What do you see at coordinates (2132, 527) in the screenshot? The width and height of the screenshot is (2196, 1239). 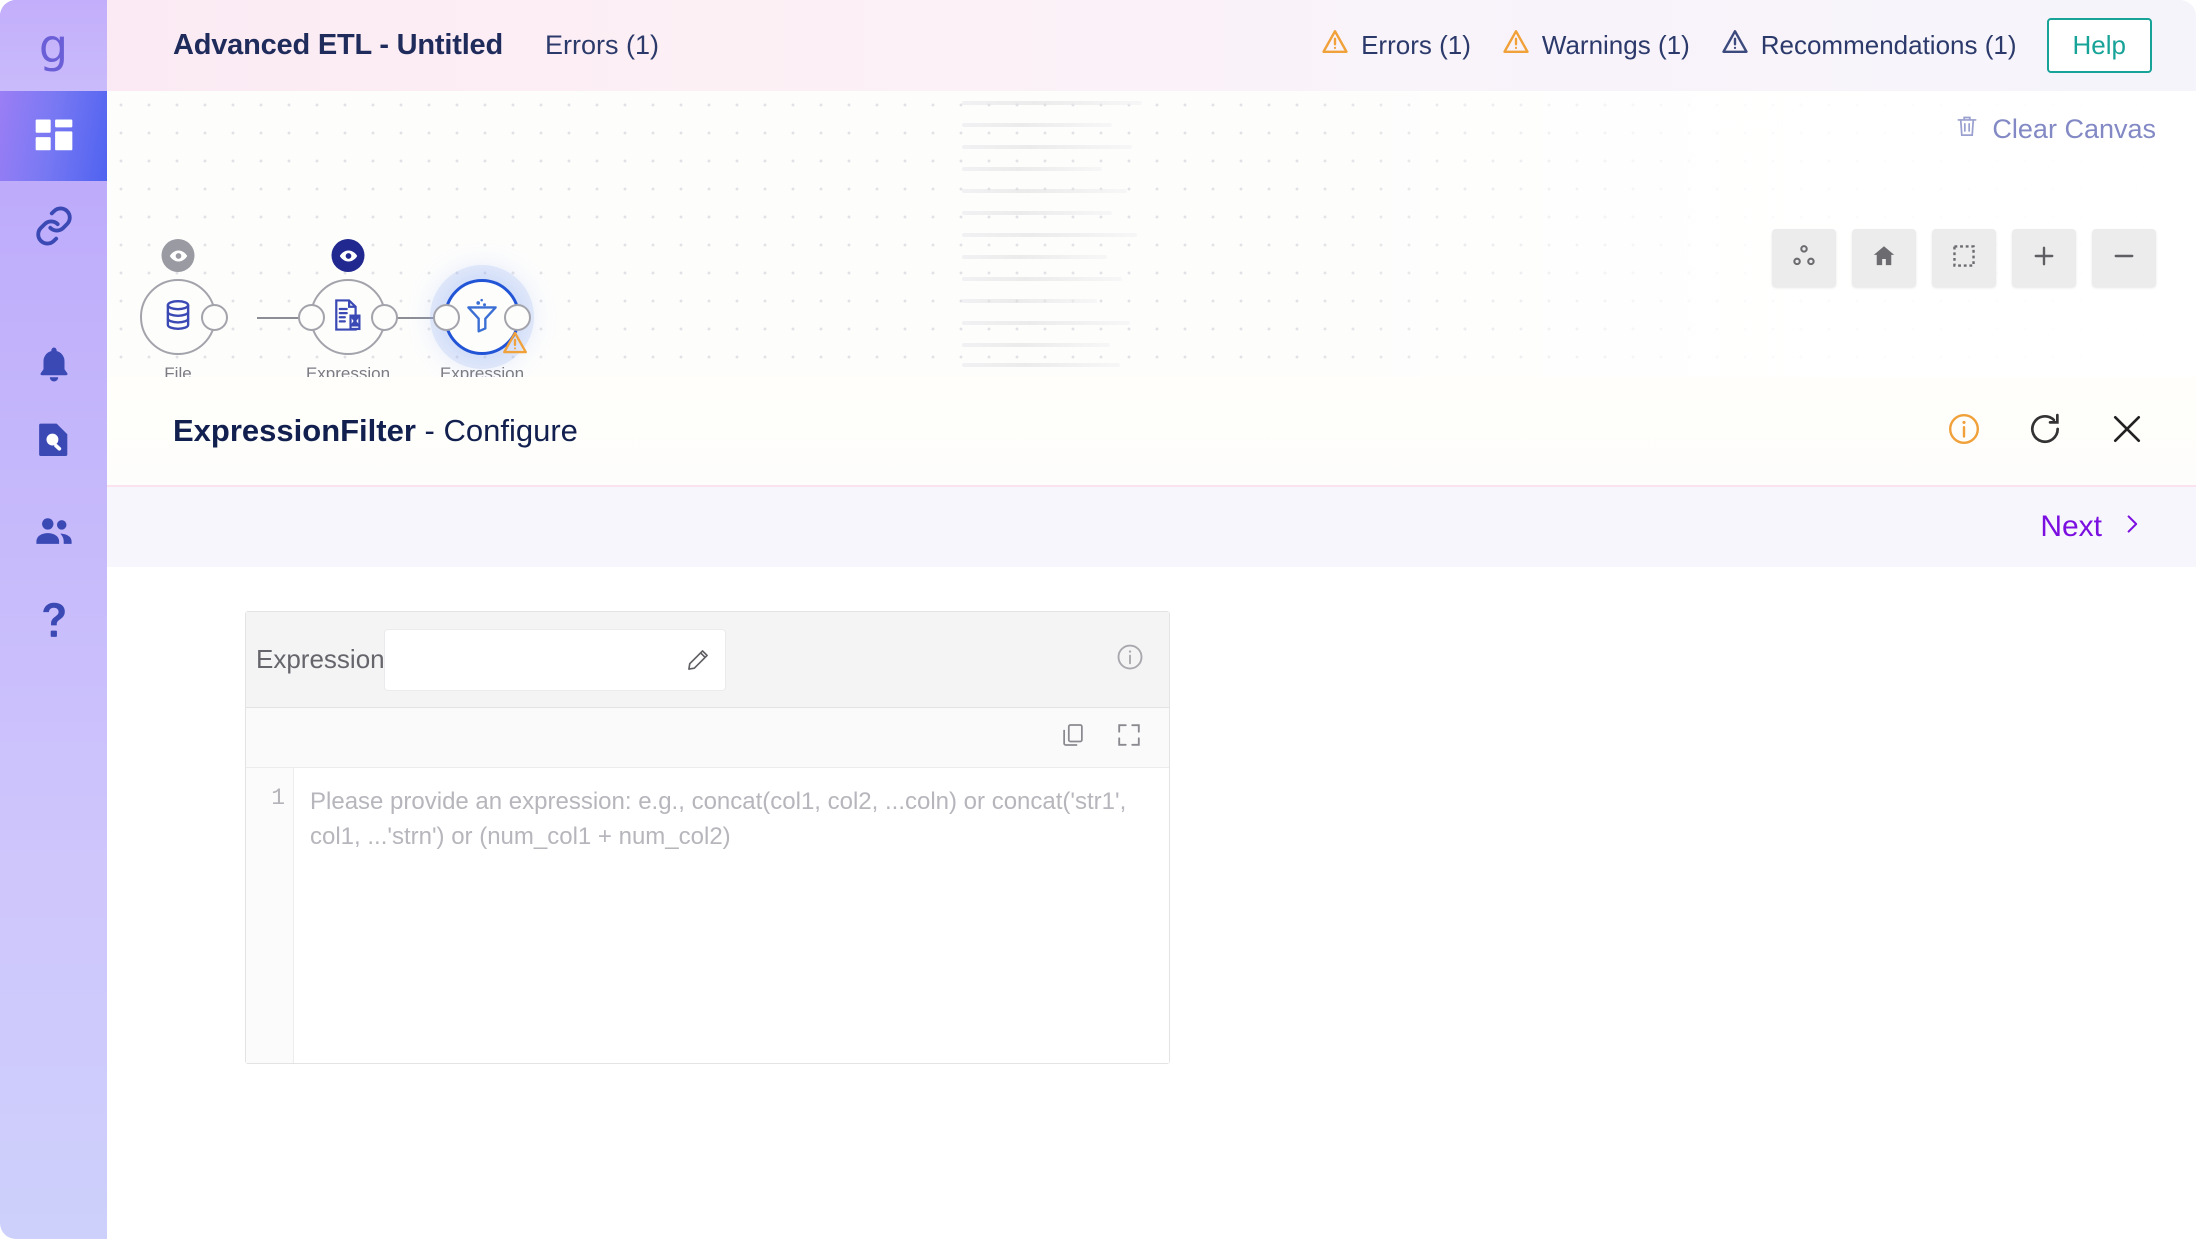 I see `chevron-right-icon` at bounding box center [2132, 527].